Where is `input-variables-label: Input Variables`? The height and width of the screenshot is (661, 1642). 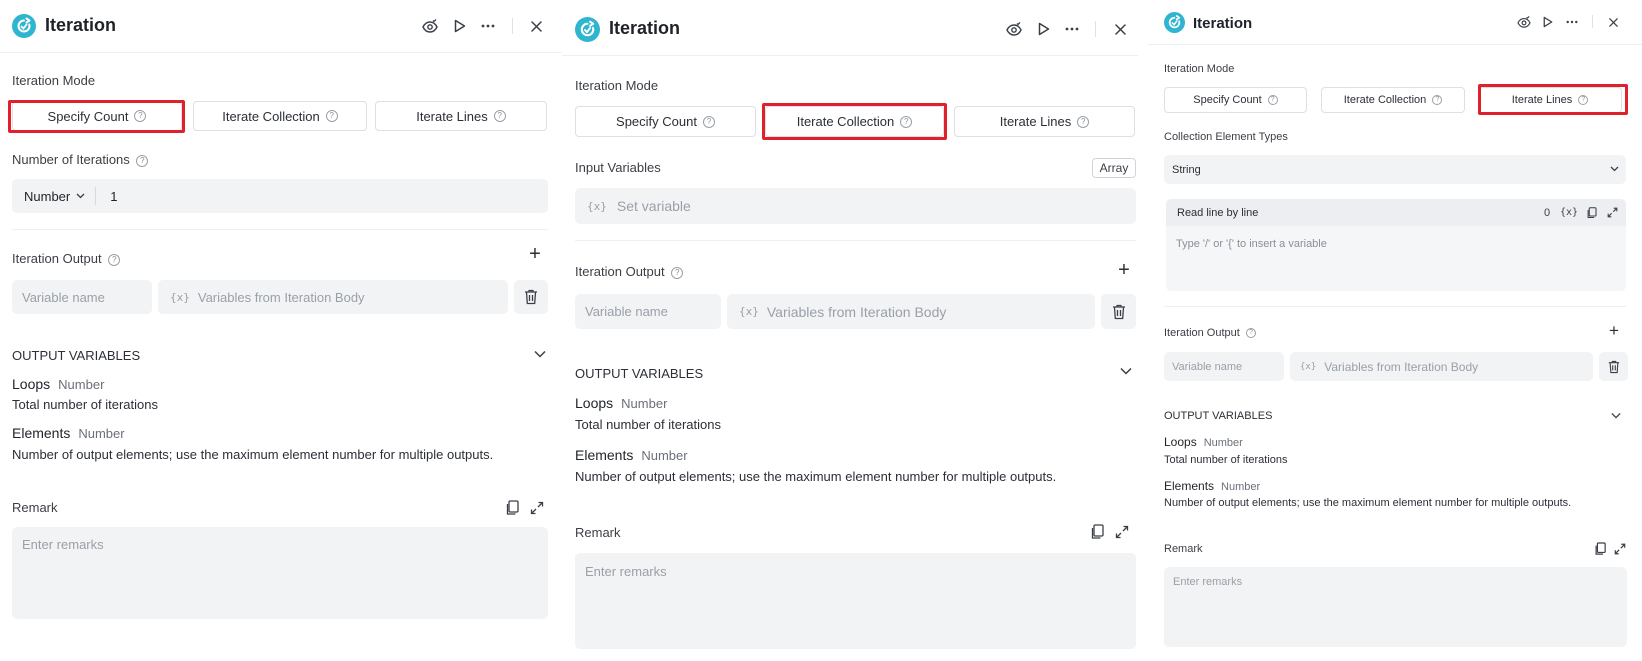 input-variables-label: Input Variables is located at coordinates (618, 167).